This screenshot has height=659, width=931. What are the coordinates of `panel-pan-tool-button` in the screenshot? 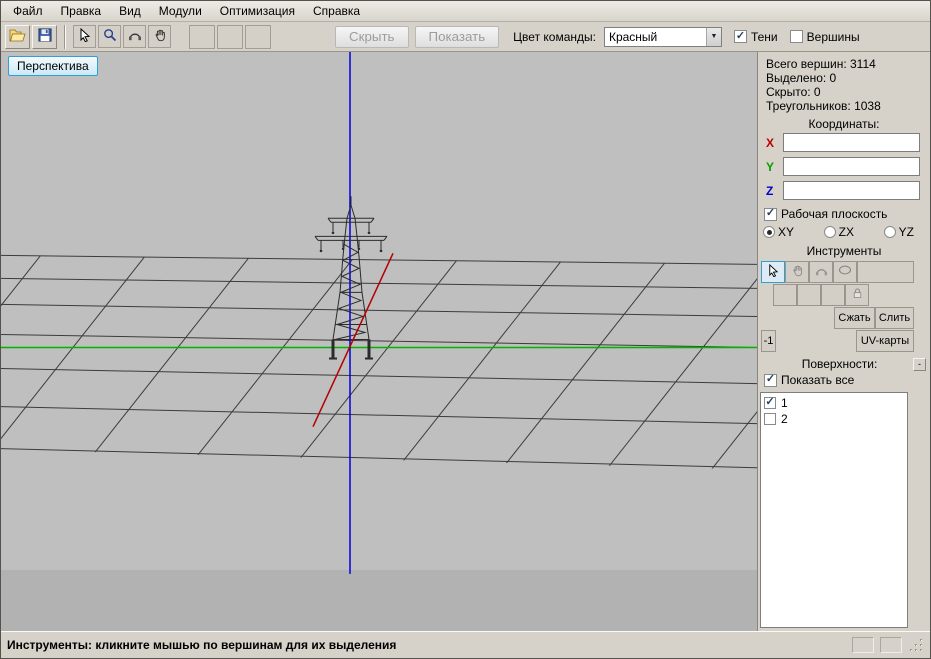 It's located at (797, 271).